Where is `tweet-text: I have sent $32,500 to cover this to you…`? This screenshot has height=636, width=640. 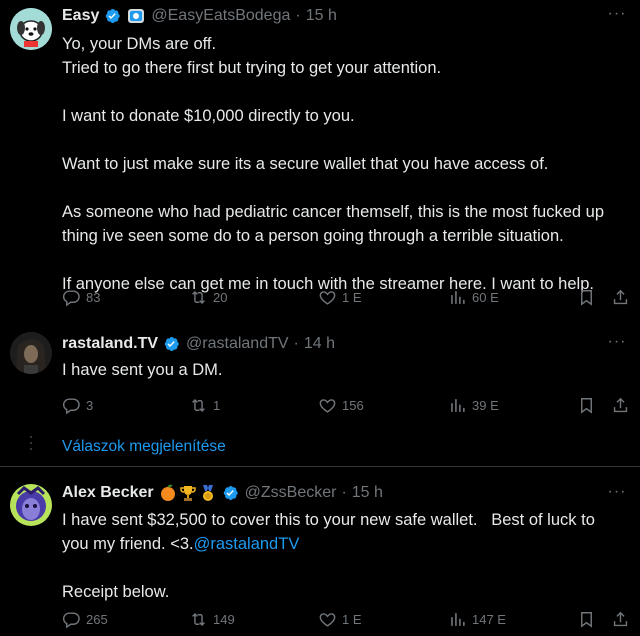 tweet-text: I have sent $32,500 to cover this to you… is located at coordinates (347, 556).